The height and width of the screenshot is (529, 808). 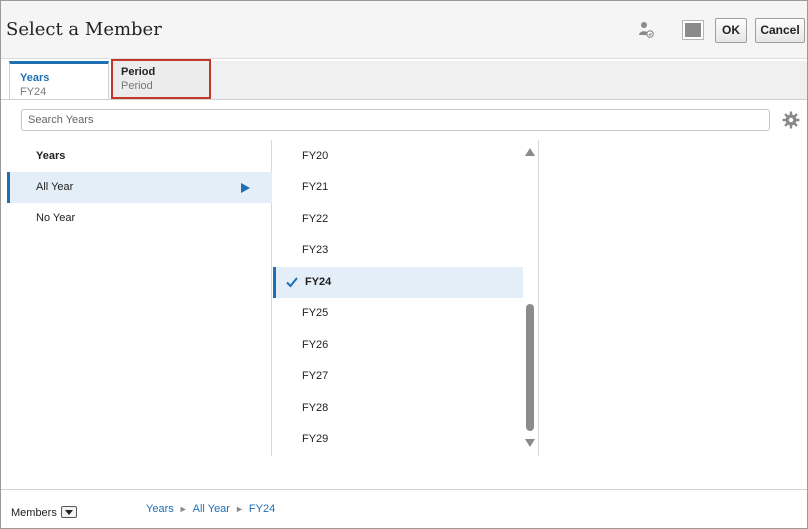 What do you see at coordinates (398, 187) in the screenshot?
I see `list-item: FY21` at bounding box center [398, 187].